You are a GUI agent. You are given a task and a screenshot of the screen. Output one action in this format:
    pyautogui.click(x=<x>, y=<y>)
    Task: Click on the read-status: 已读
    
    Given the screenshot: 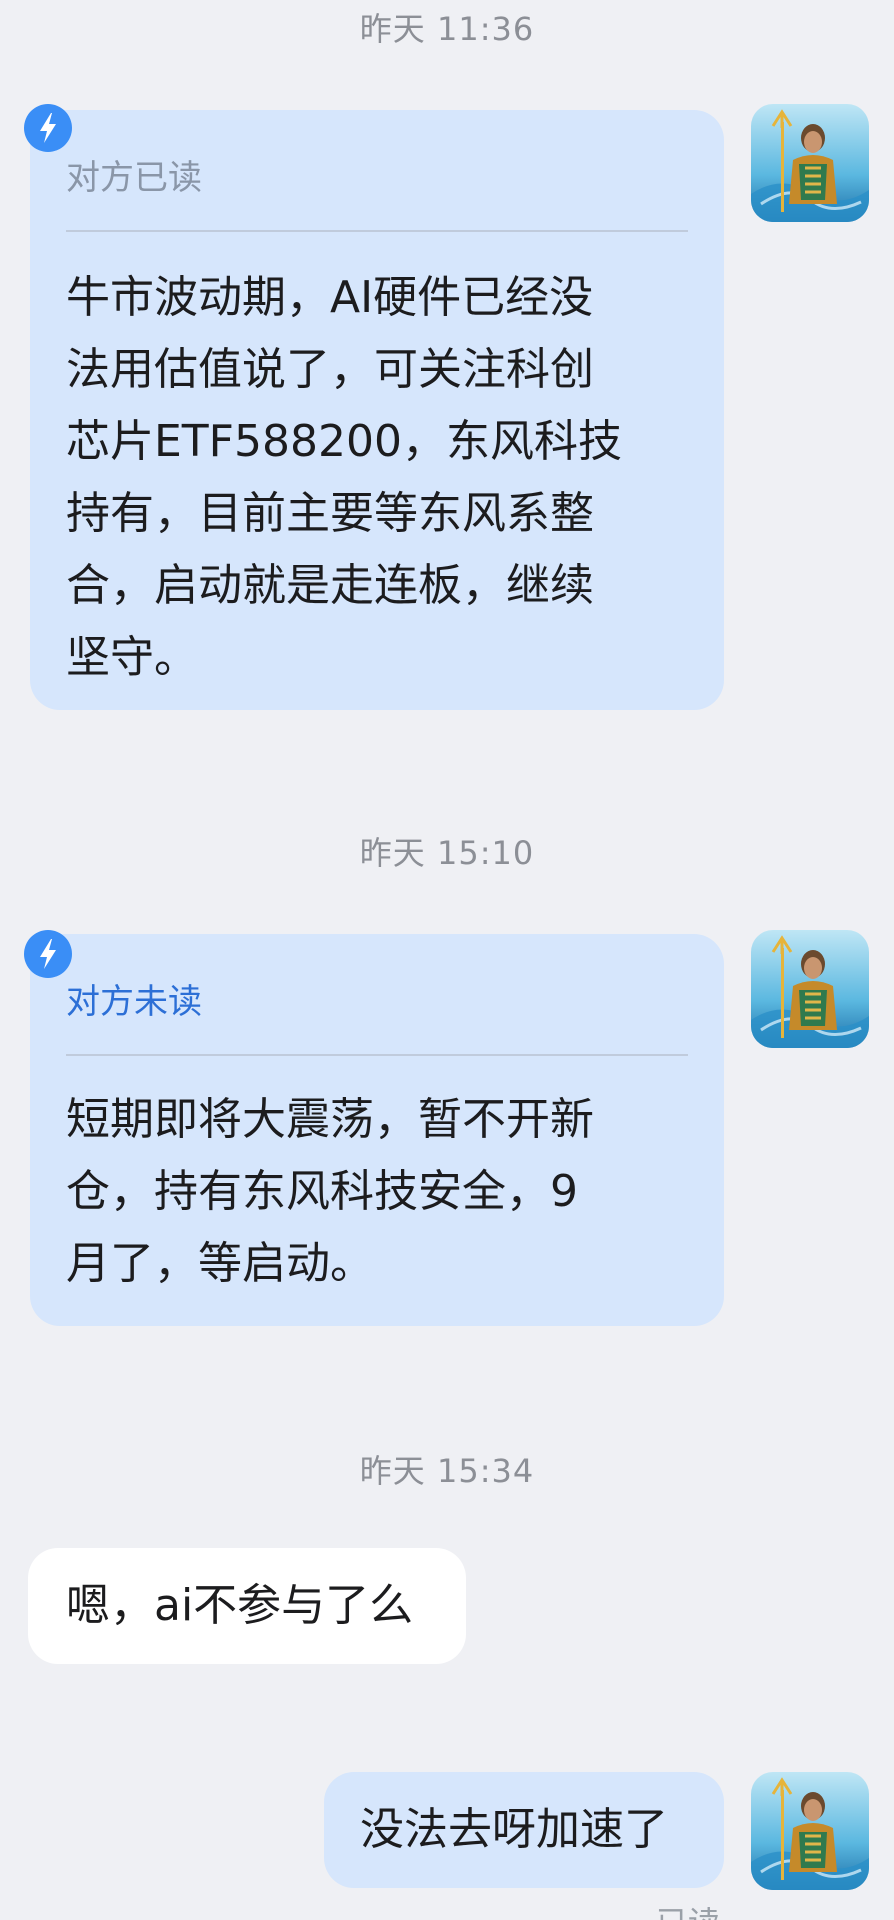 What is the action you would take?
    pyautogui.click(x=688, y=1909)
    